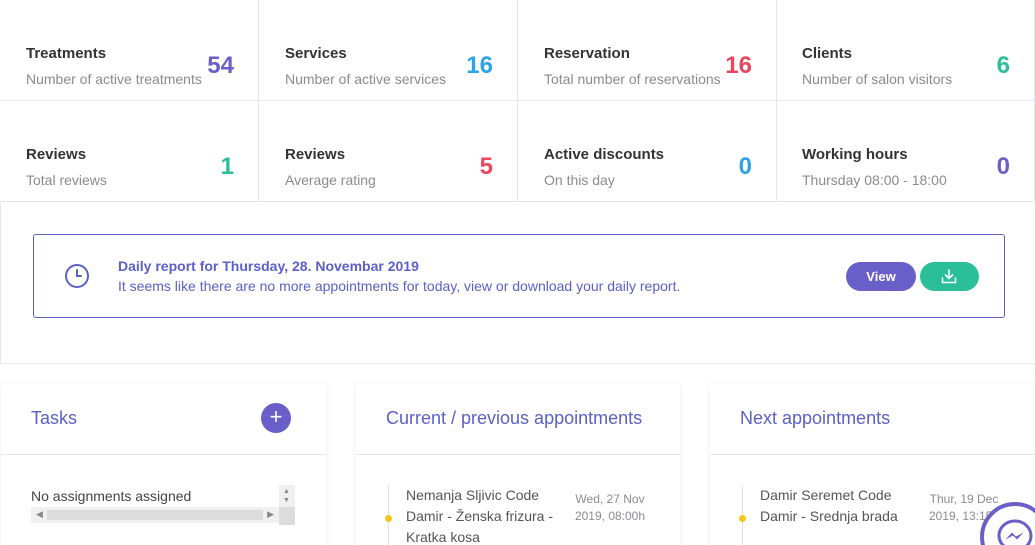 The height and width of the screenshot is (545, 1035). Describe the element at coordinates (66, 180) in the screenshot. I see `stat-subtitle: Total reviews` at that location.